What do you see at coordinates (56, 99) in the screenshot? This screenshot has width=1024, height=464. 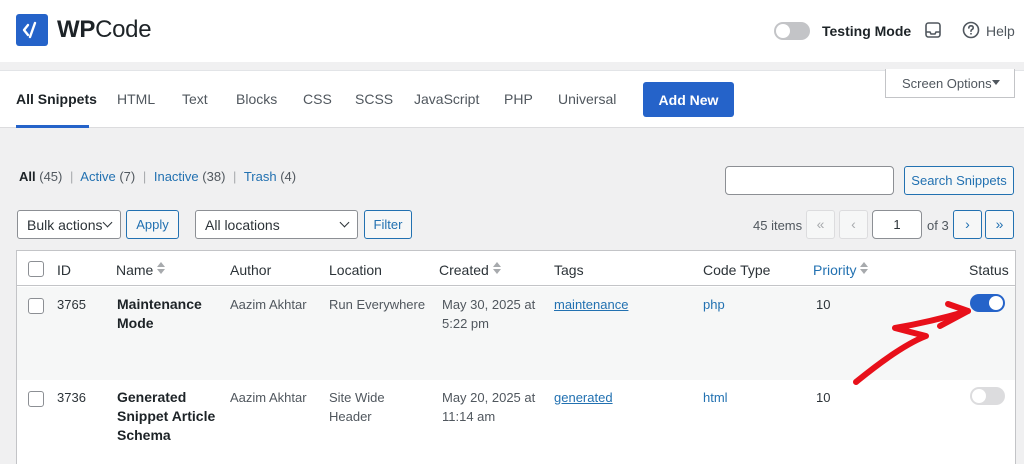 I see `tab-all-snippets: All Snippets` at bounding box center [56, 99].